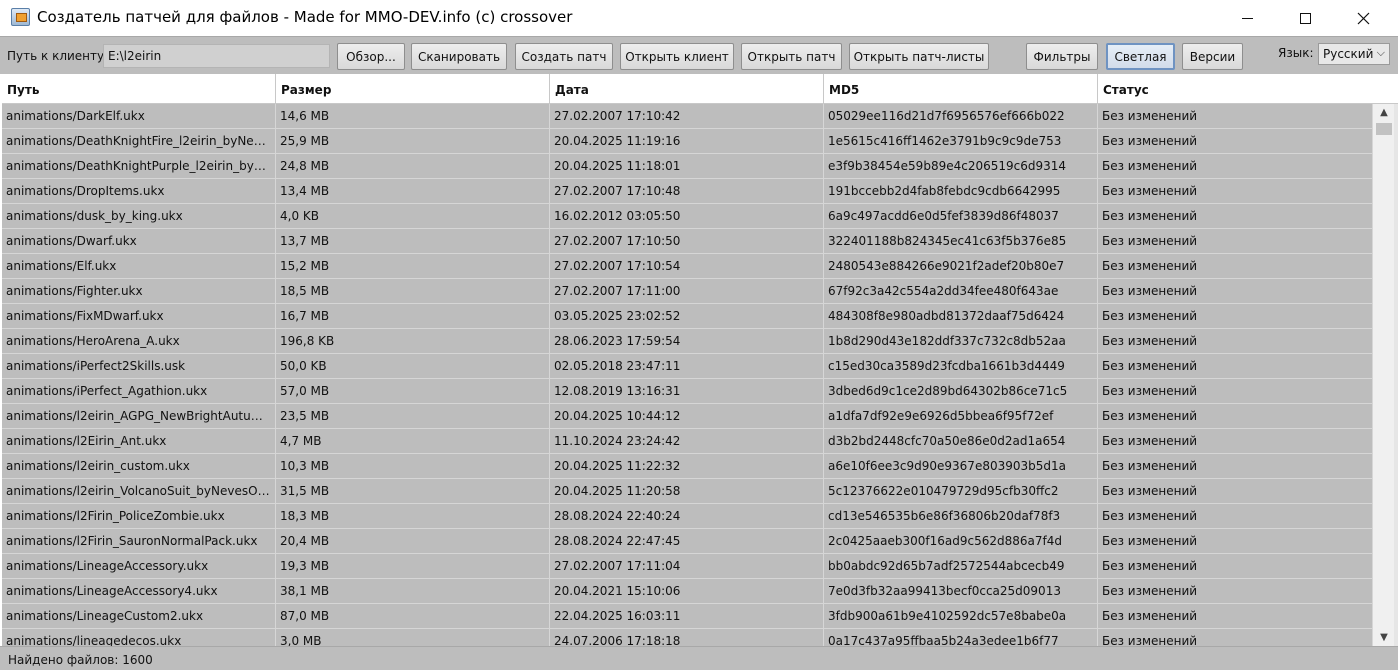 The width and height of the screenshot is (1398, 670). Describe the element at coordinates (961, 566) in the screenshot. I see `cell-md5: bb0abdc92d65b7adf2572544abcecb49` at that location.